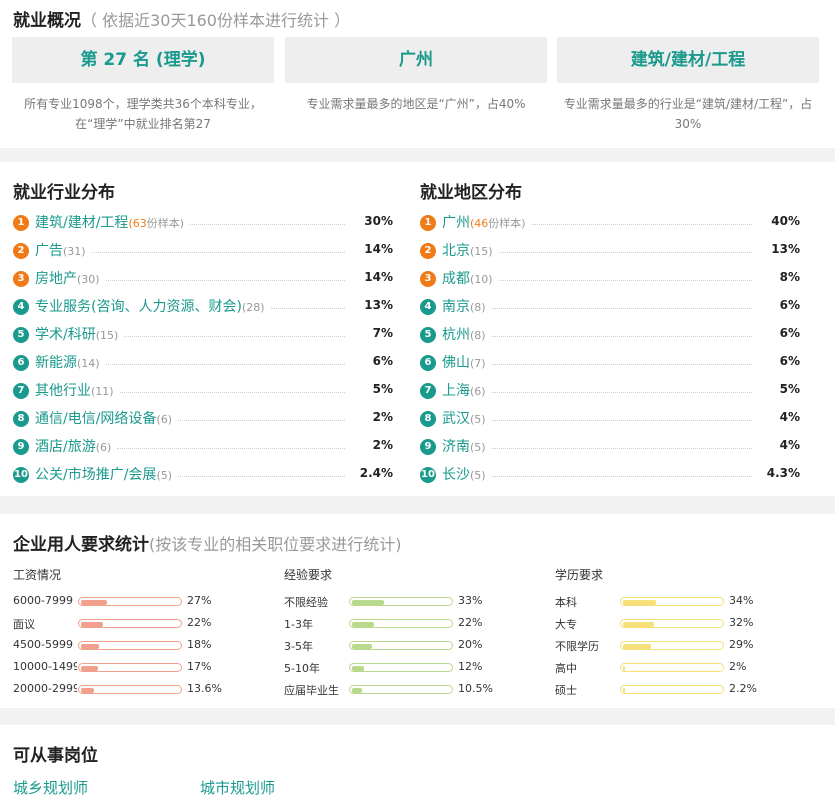 This screenshot has width=835, height=803. Describe the element at coordinates (164, 475) in the screenshot. I see `industry-count: (5)` at that location.